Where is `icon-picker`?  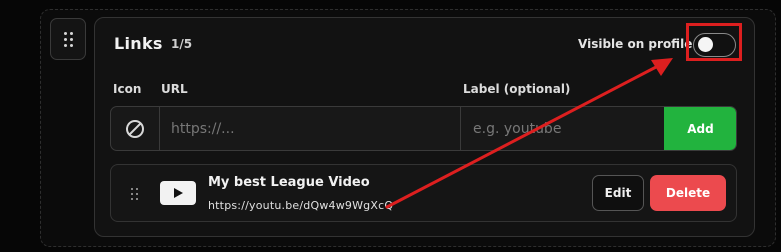 icon-picker is located at coordinates (135, 128).